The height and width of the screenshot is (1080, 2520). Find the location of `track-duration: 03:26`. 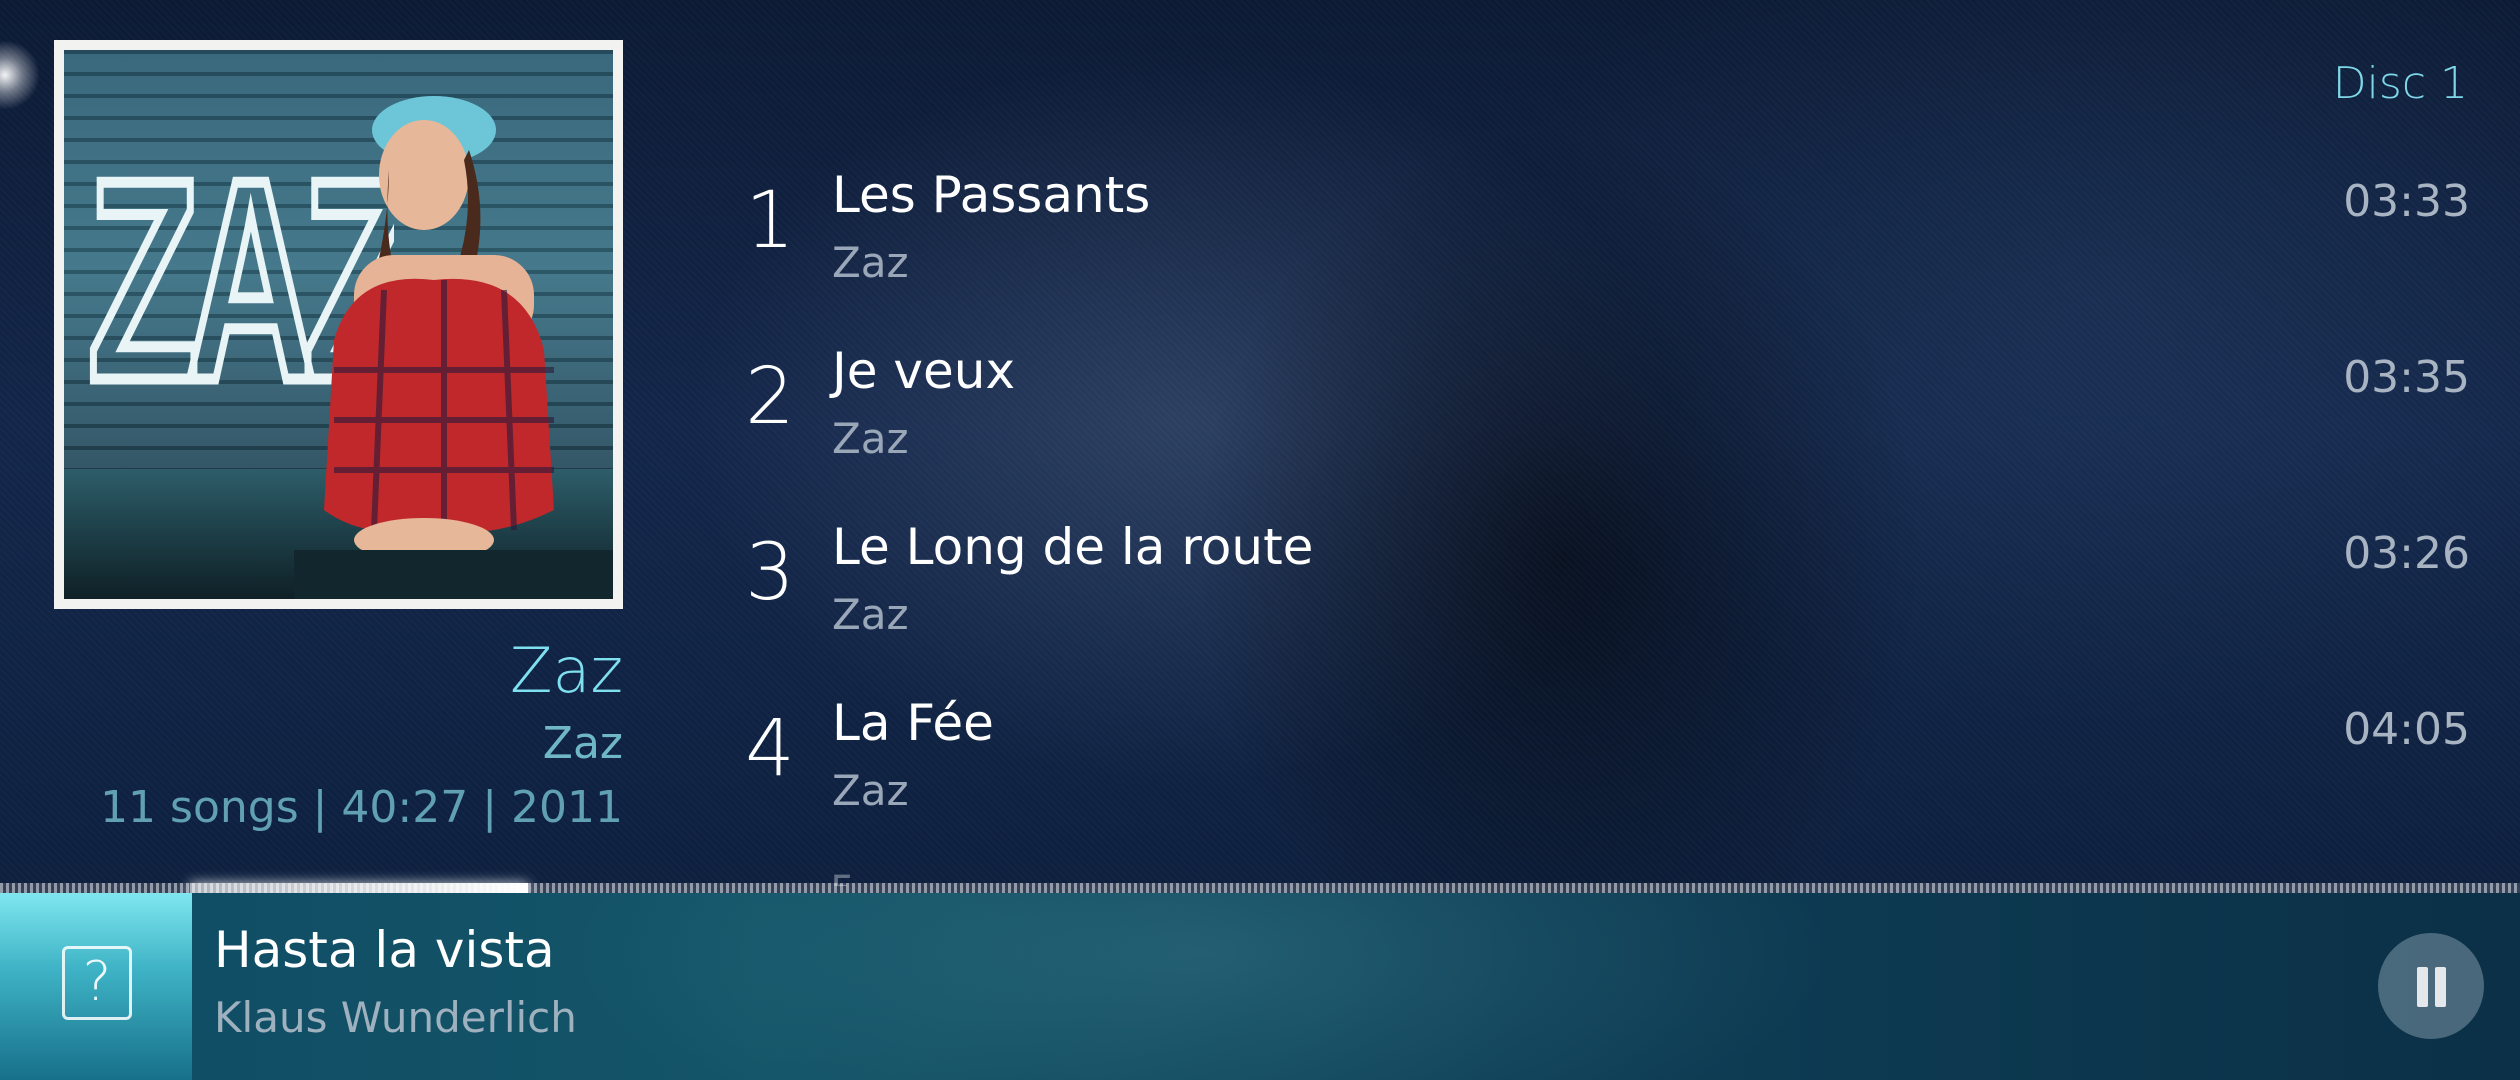

track-duration: 03:26 is located at coordinates (2406, 553).